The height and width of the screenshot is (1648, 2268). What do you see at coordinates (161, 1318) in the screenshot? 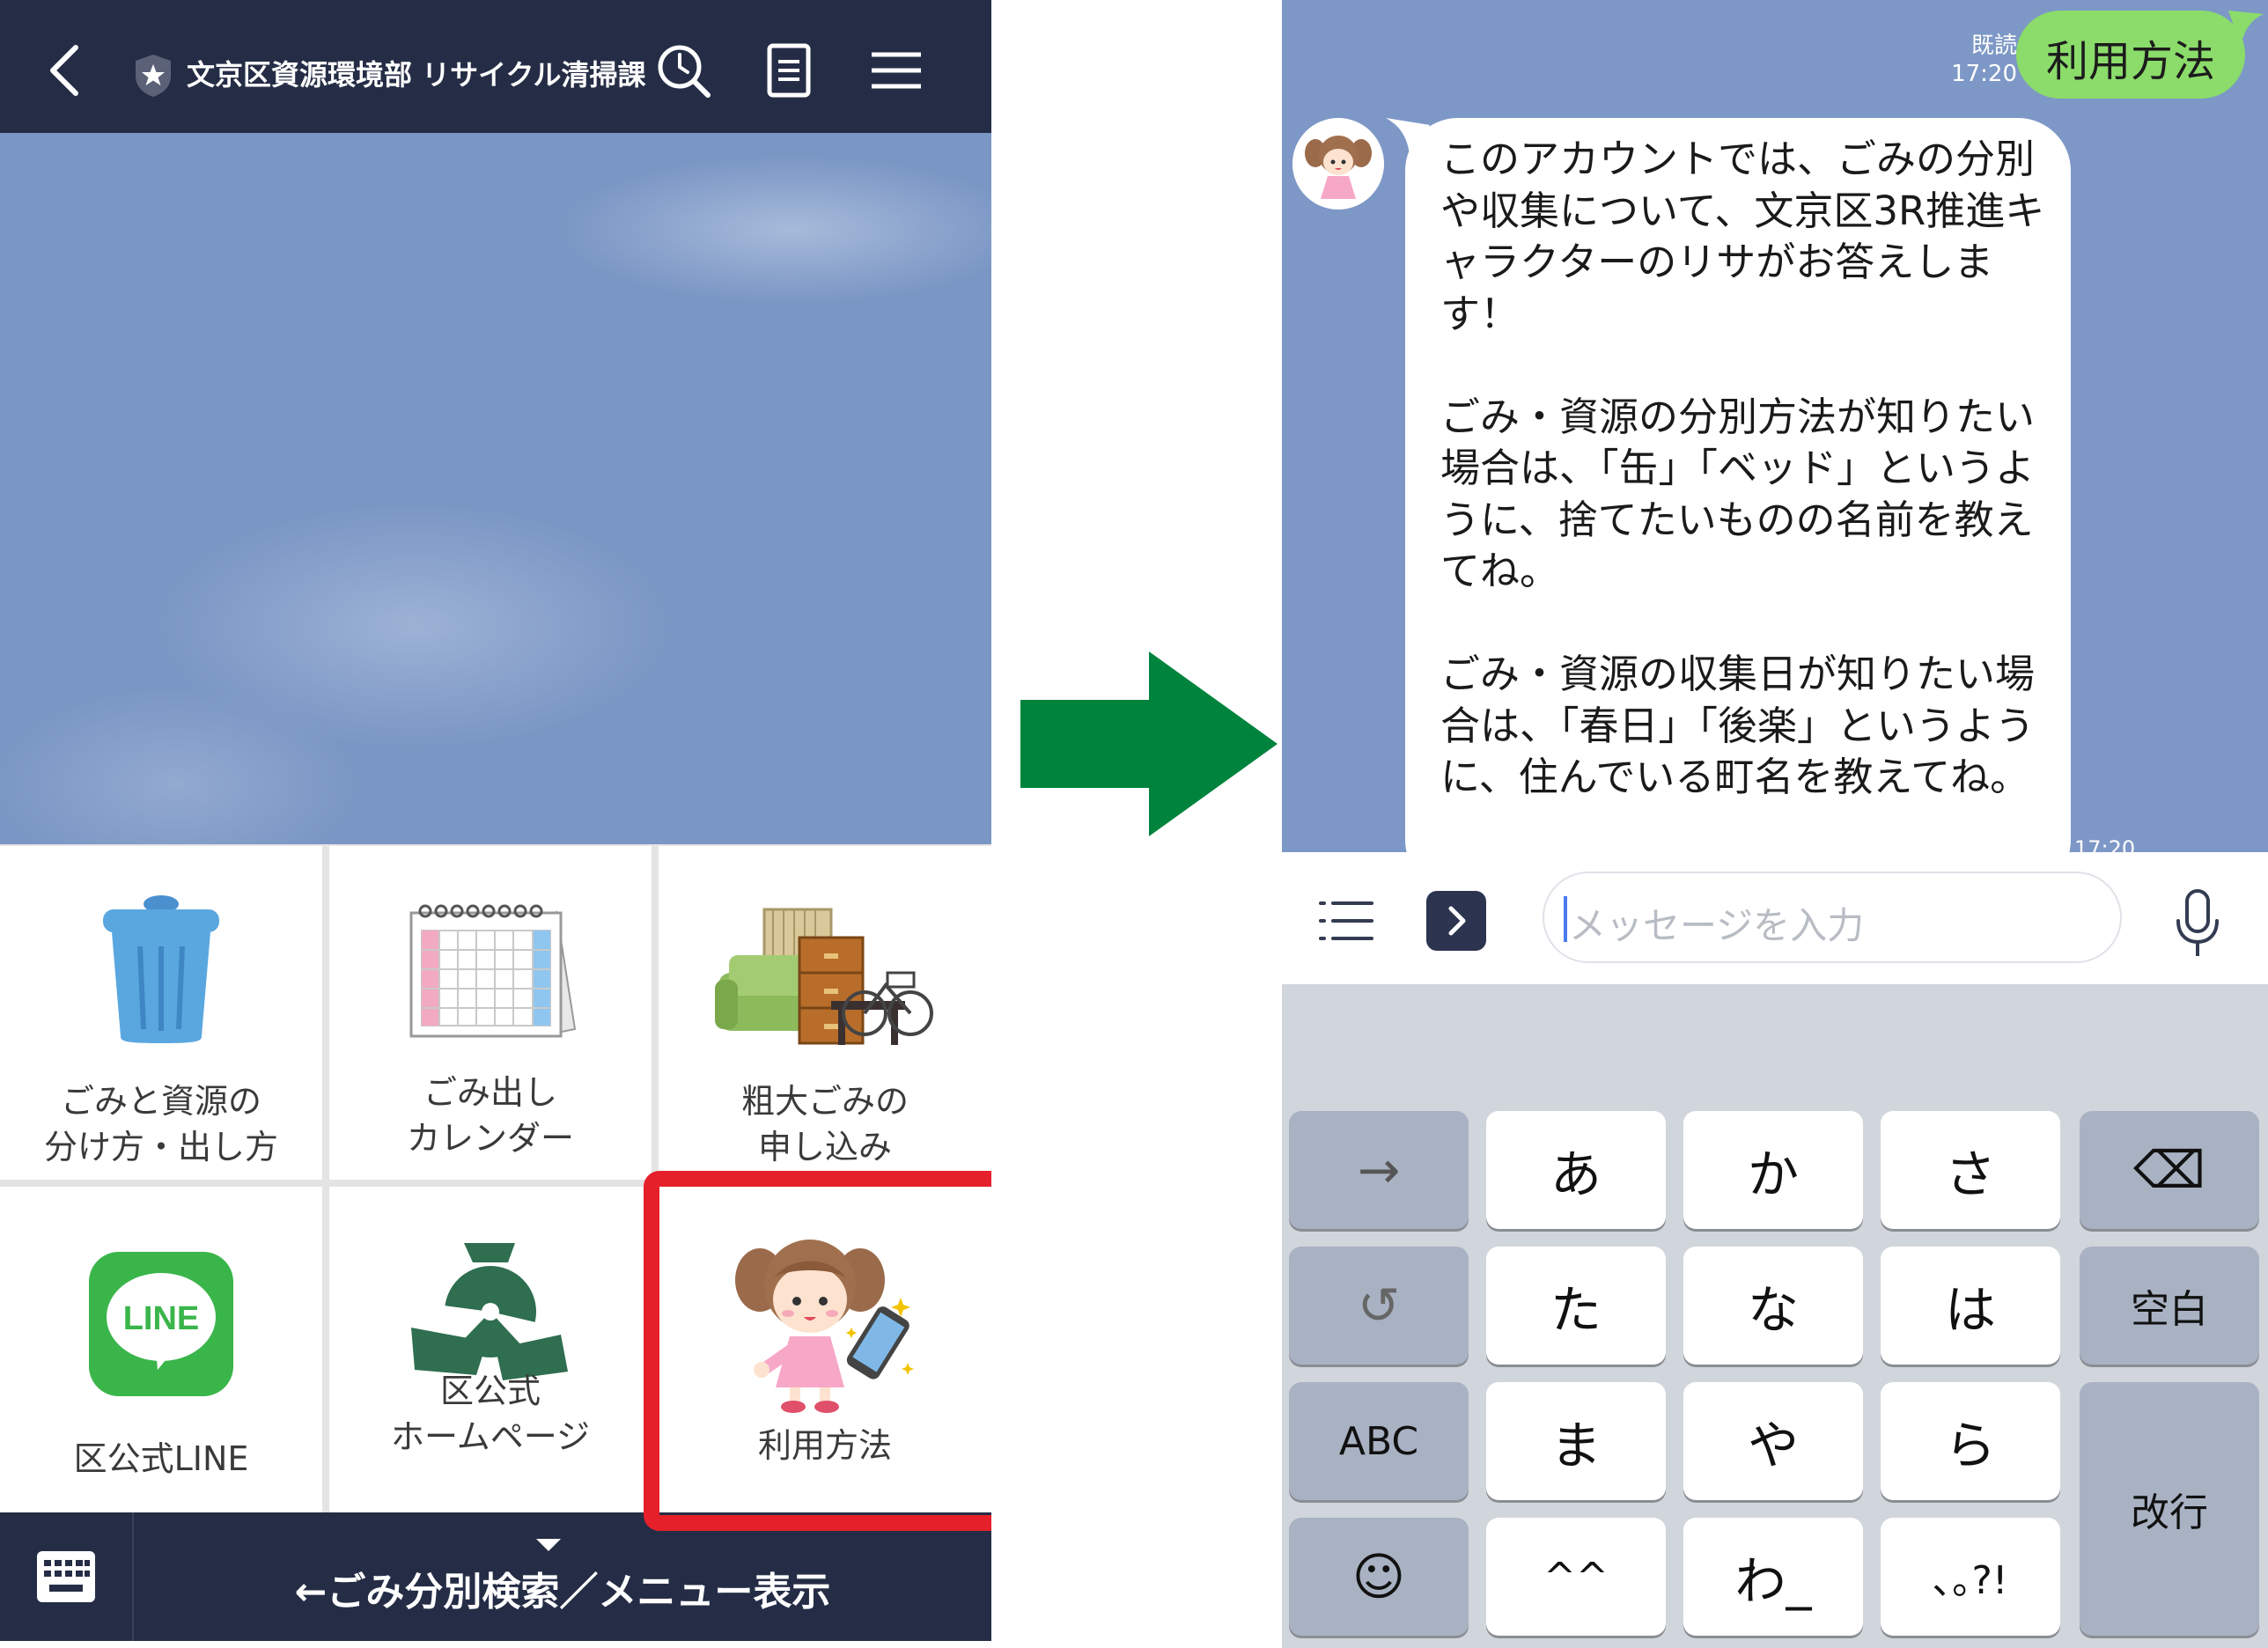
I see `line-logo-text: LINE` at bounding box center [161, 1318].